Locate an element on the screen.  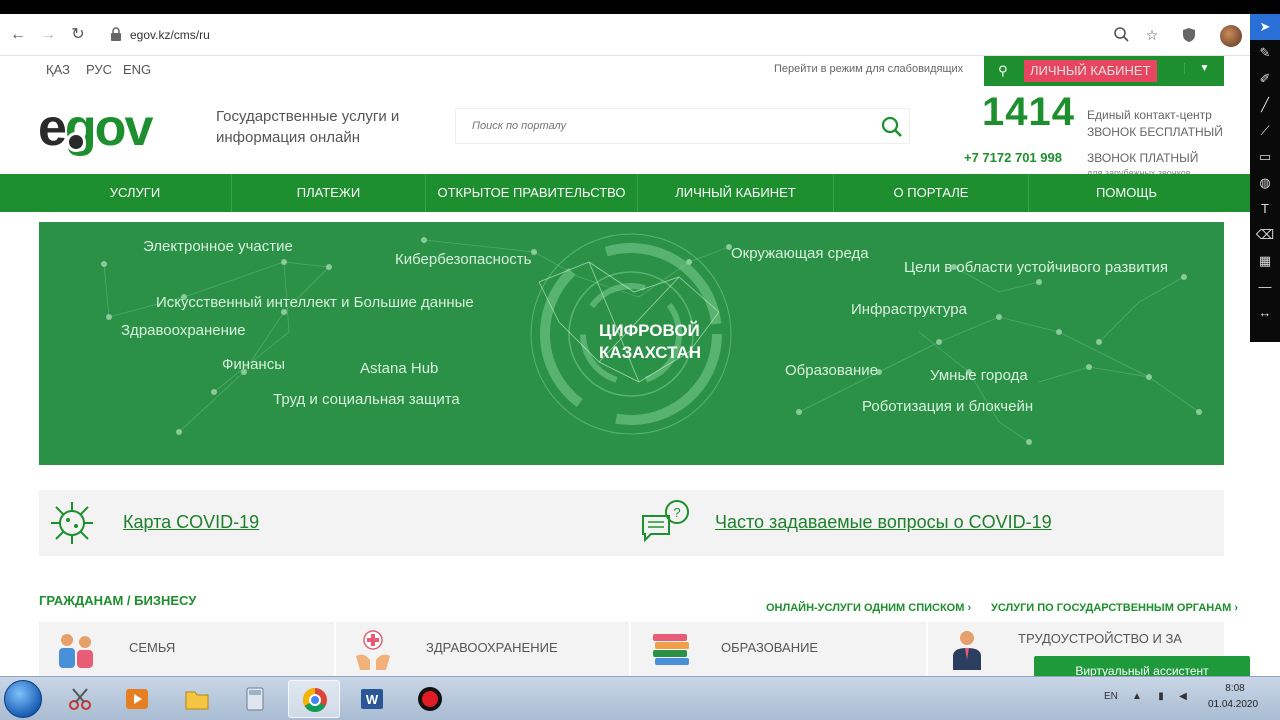
category-healthcare: ЗДРАВООХРАНЕНИЕ is located at coordinates (482, 649).